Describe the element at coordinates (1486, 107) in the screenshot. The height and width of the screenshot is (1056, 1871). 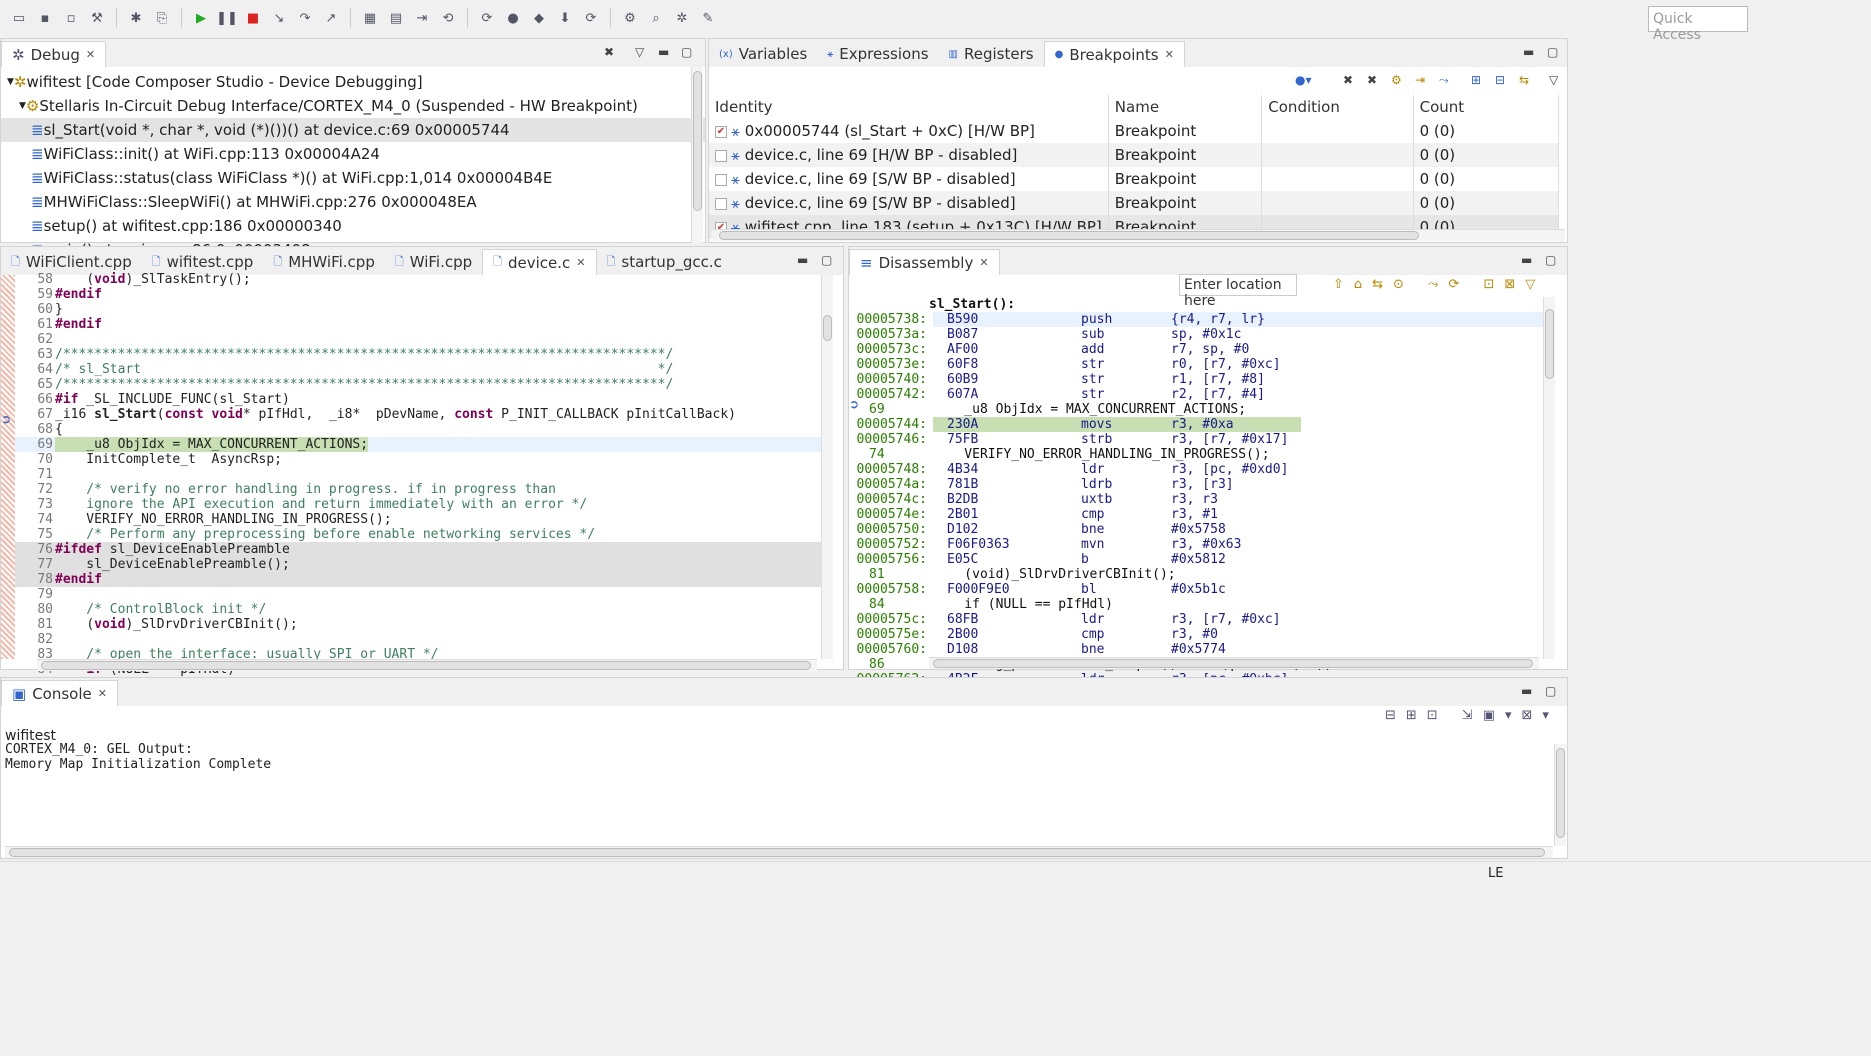
I see `column-header-count: Count` at that location.